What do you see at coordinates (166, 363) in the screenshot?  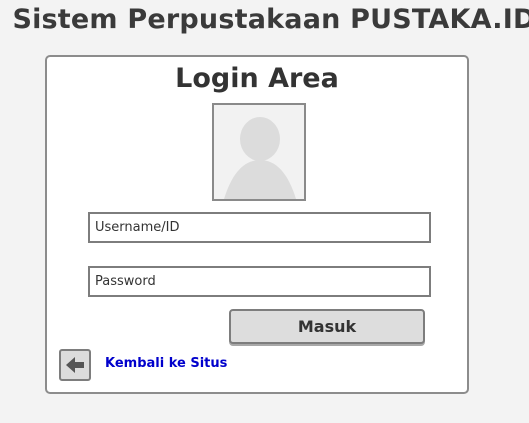 I see `back-to-site-link: Kembali ke Situs` at bounding box center [166, 363].